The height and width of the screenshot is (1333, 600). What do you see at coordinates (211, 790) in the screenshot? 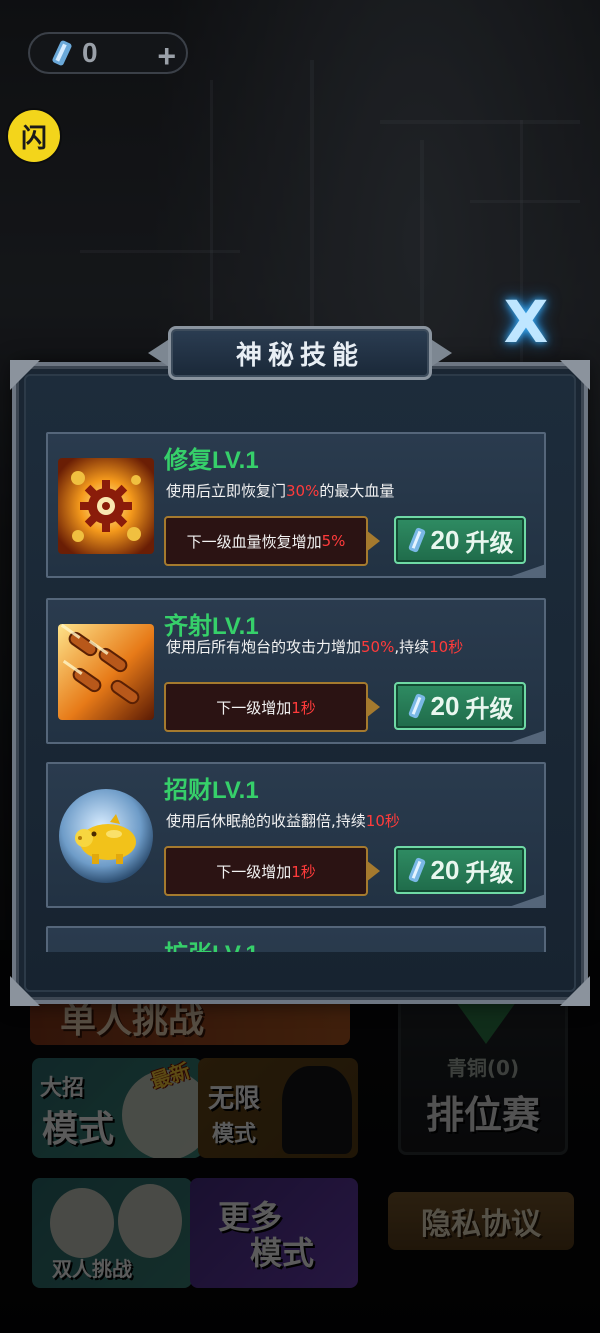
I see `skill-name: 招财LV.1` at bounding box center [211, 790].